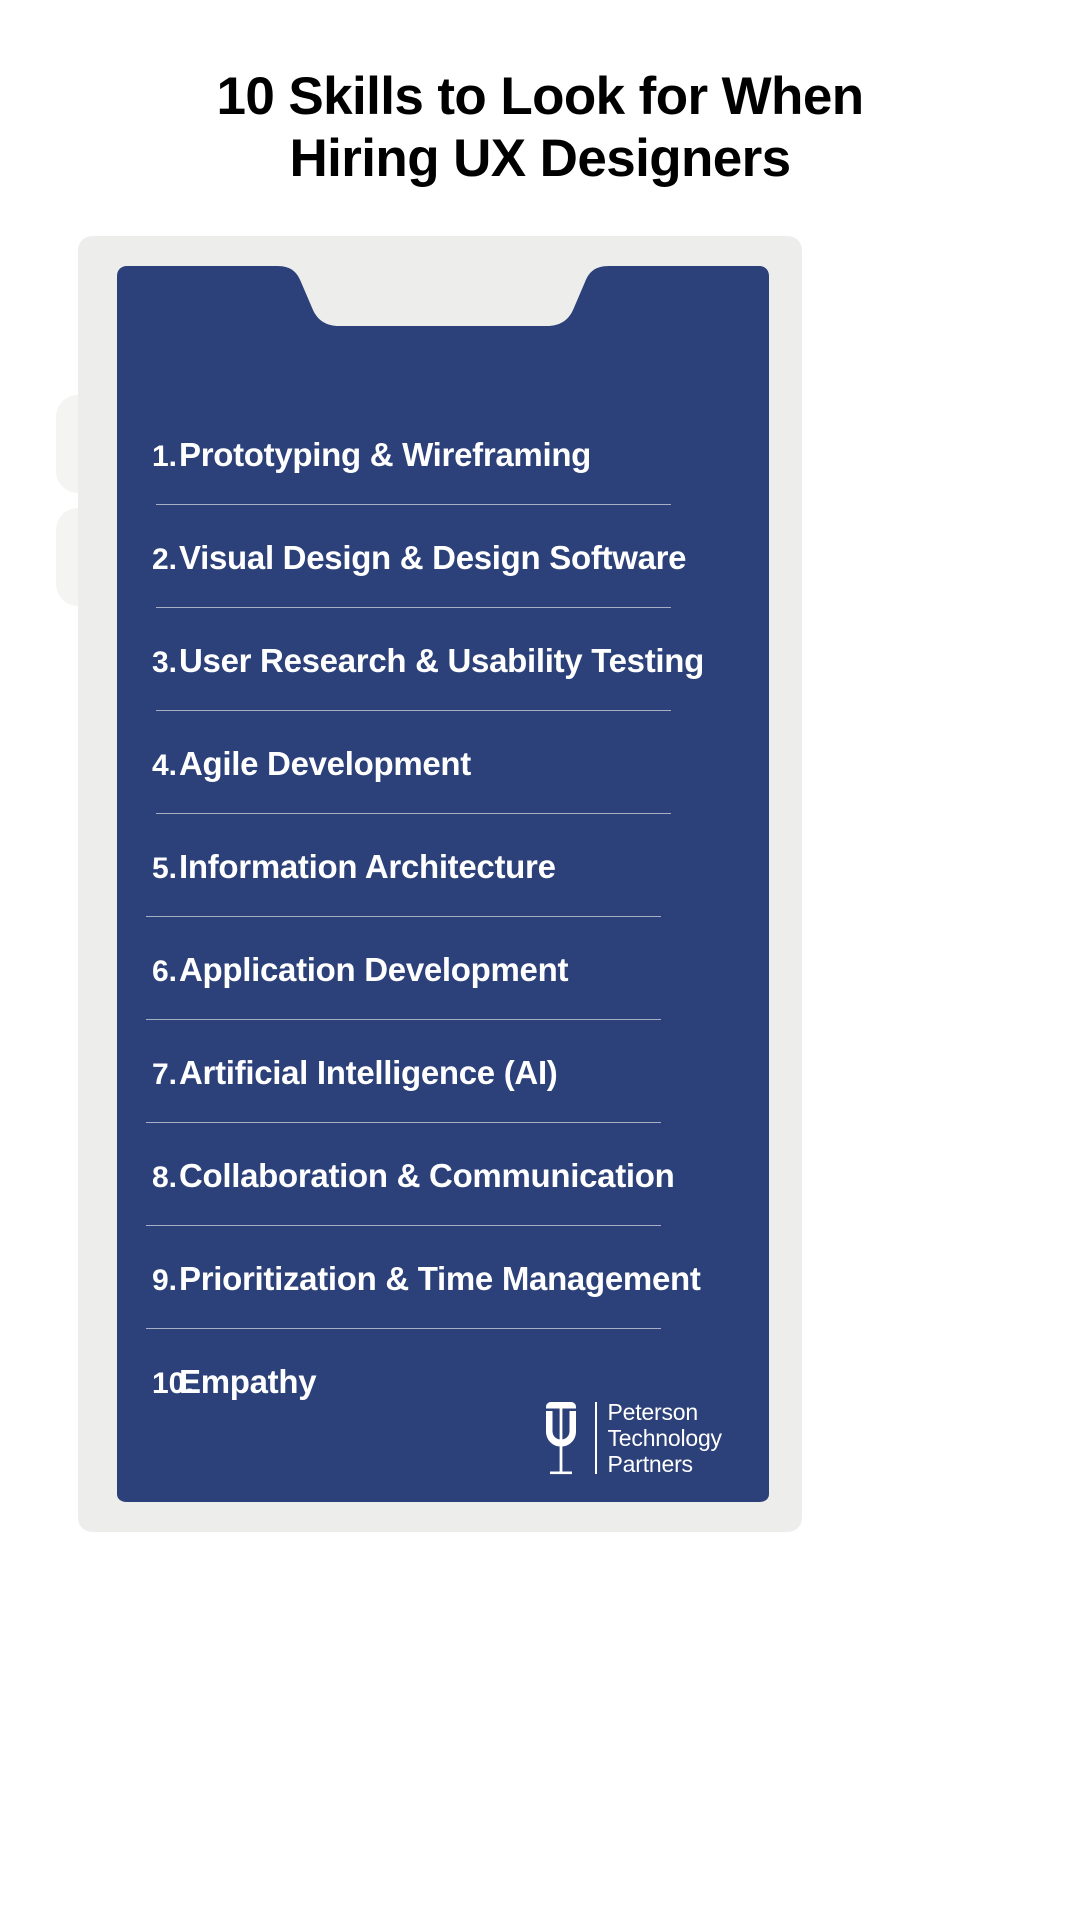 This screenshot has height=1920, width=1080. What do you see at coordinates (165, 1177) in the screenshot?
I see `list-item-number: 8.` at bounding box center [165, 1177].